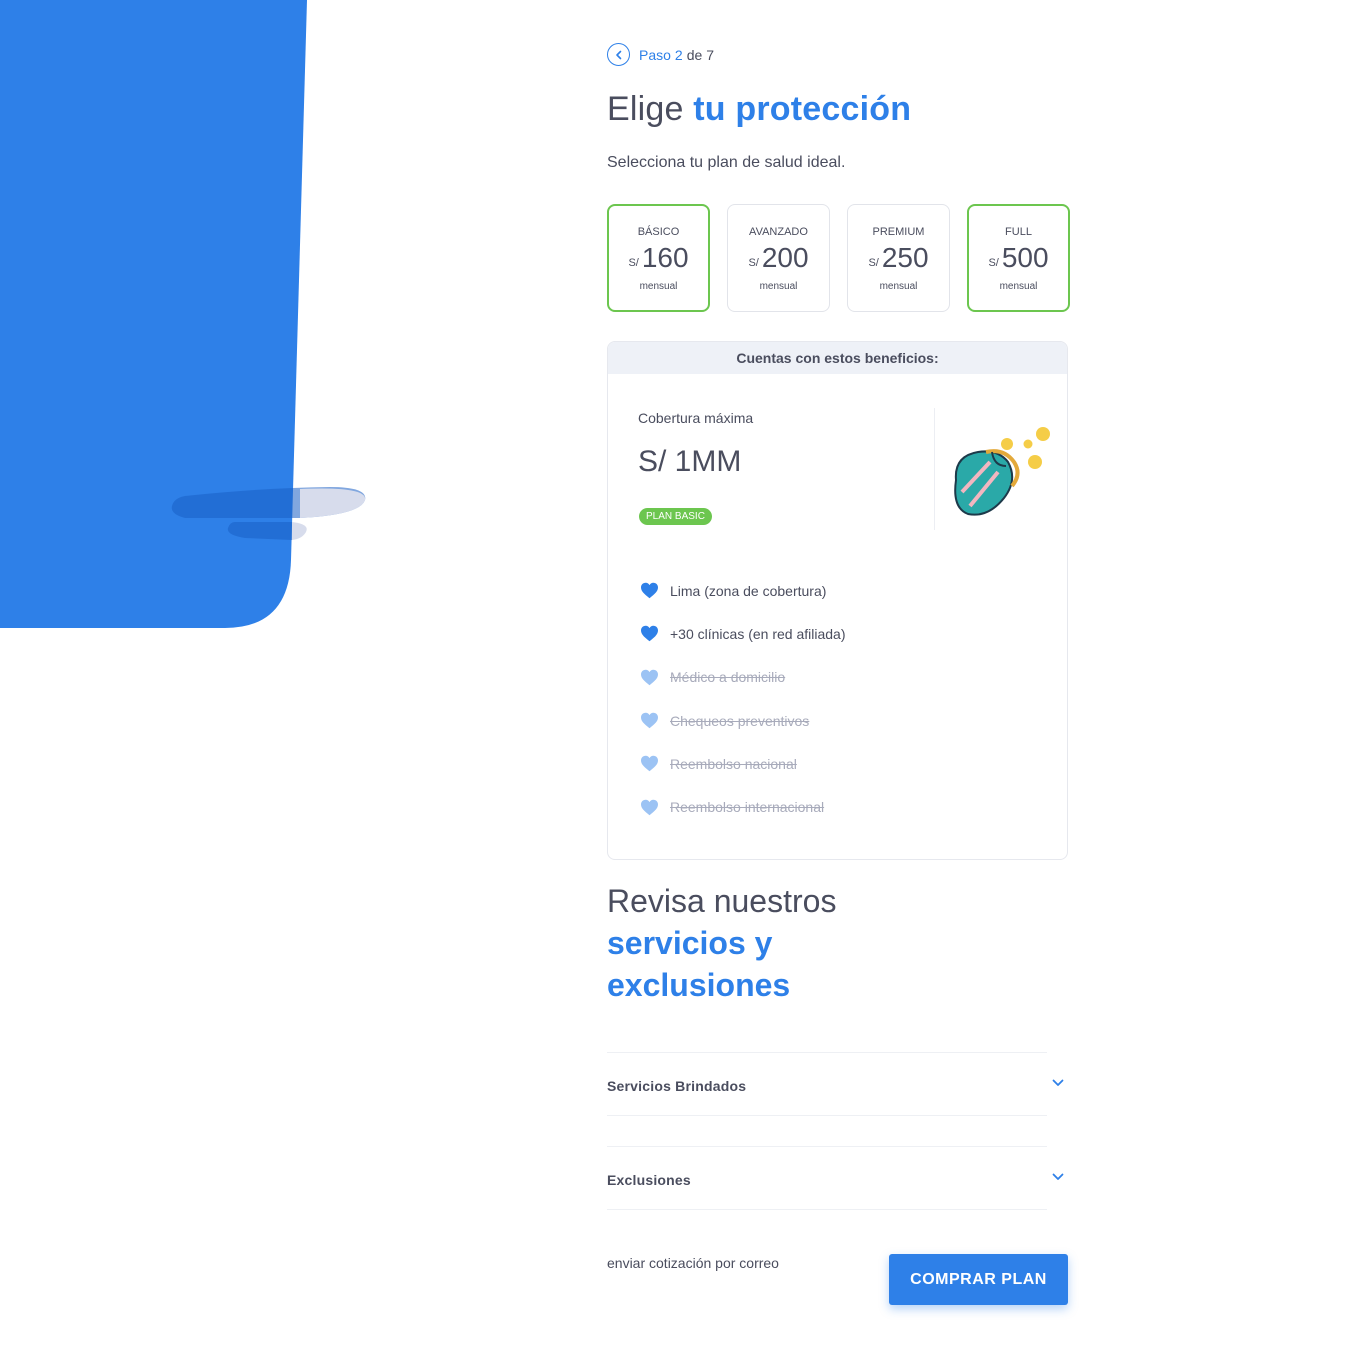 This screenshot has height=1363, width=1366. I want to click on coin-purse-illustration, so click(1002, 471).